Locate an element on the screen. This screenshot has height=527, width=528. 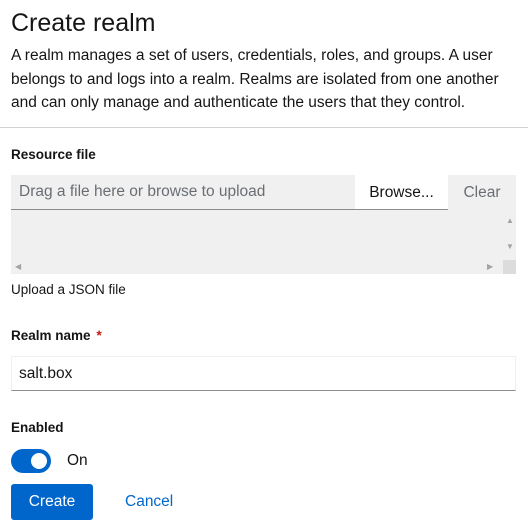
file-content-textarea: ▲ ▼ ◀ ▶ is located at coordinates (263, 242).